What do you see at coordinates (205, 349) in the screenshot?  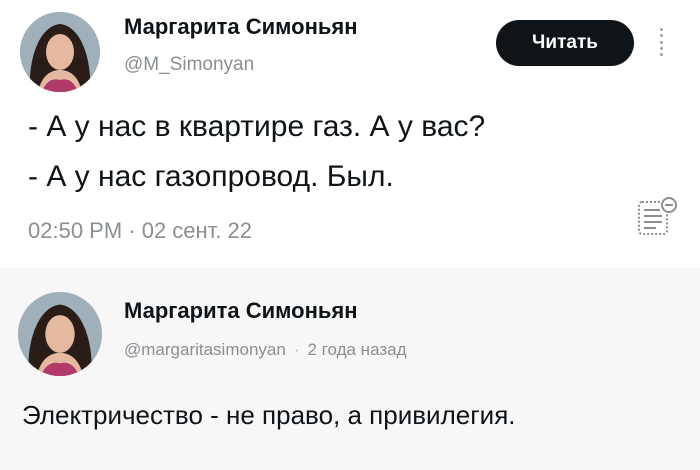 I see `reply-author-handle: @margaritasimonyan` at bounding box center [205, 349].